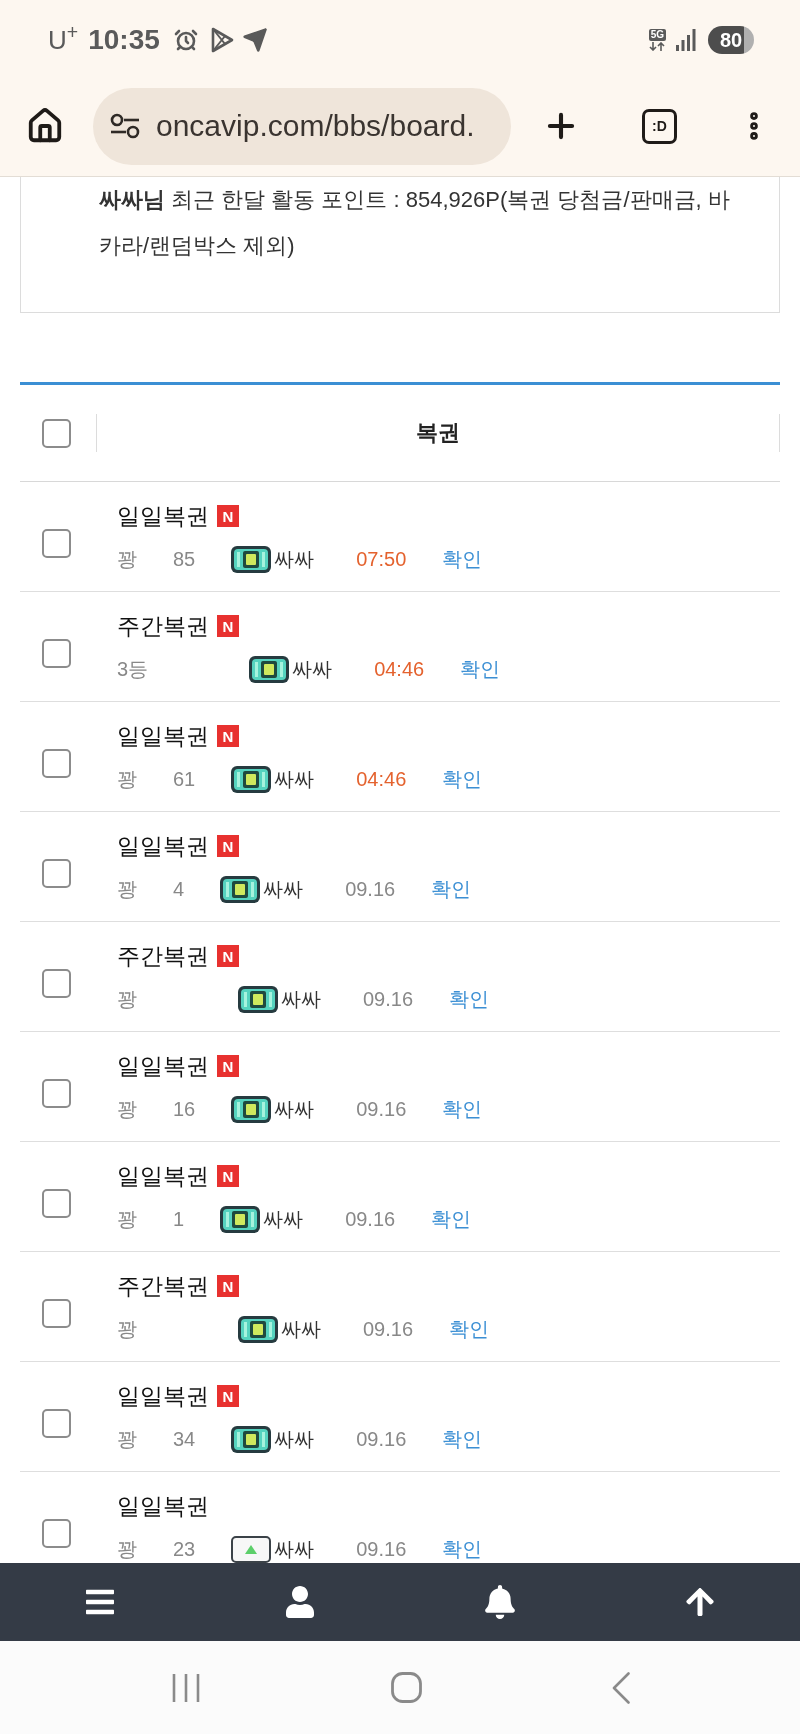  I want to click on home-button, so click(406, 1687).